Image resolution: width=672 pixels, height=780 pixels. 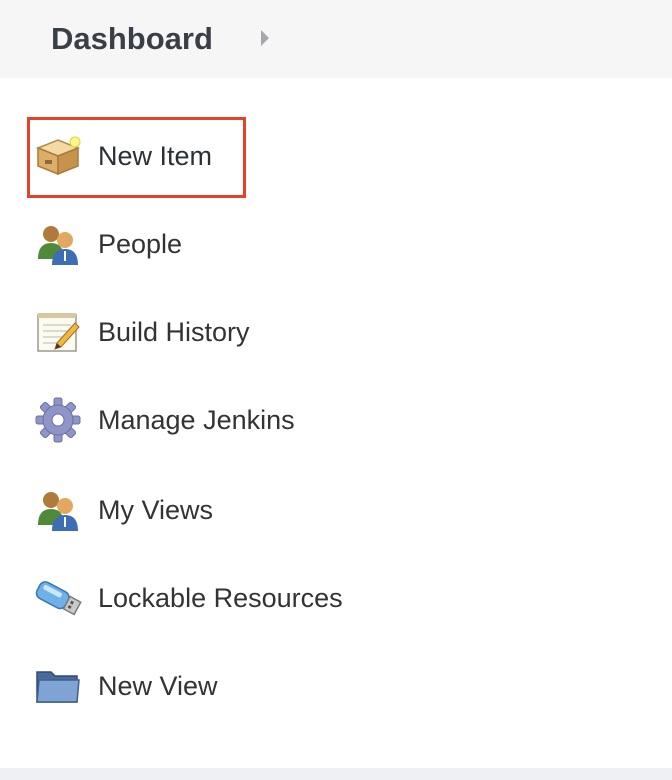 I want to click on notepad-icon, so click(x=58, y=332).